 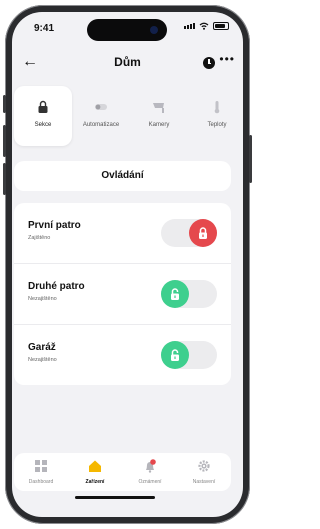 I want to click on status-bar: 9:41, so click(x=127, y=27).